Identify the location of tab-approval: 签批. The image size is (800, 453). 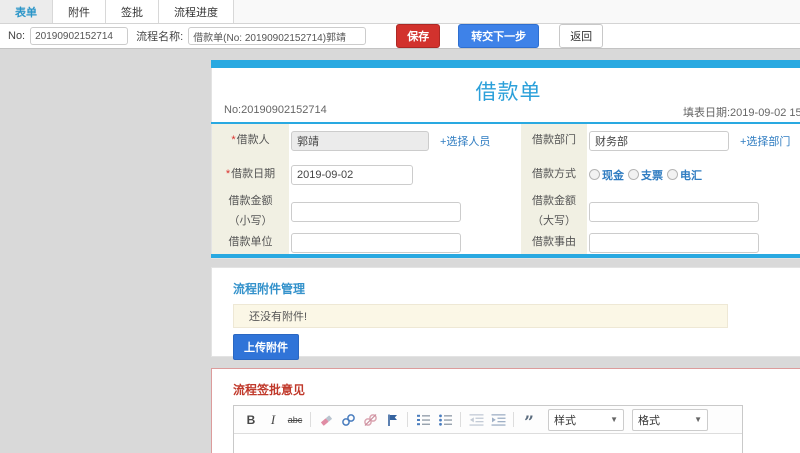
(132, 11).